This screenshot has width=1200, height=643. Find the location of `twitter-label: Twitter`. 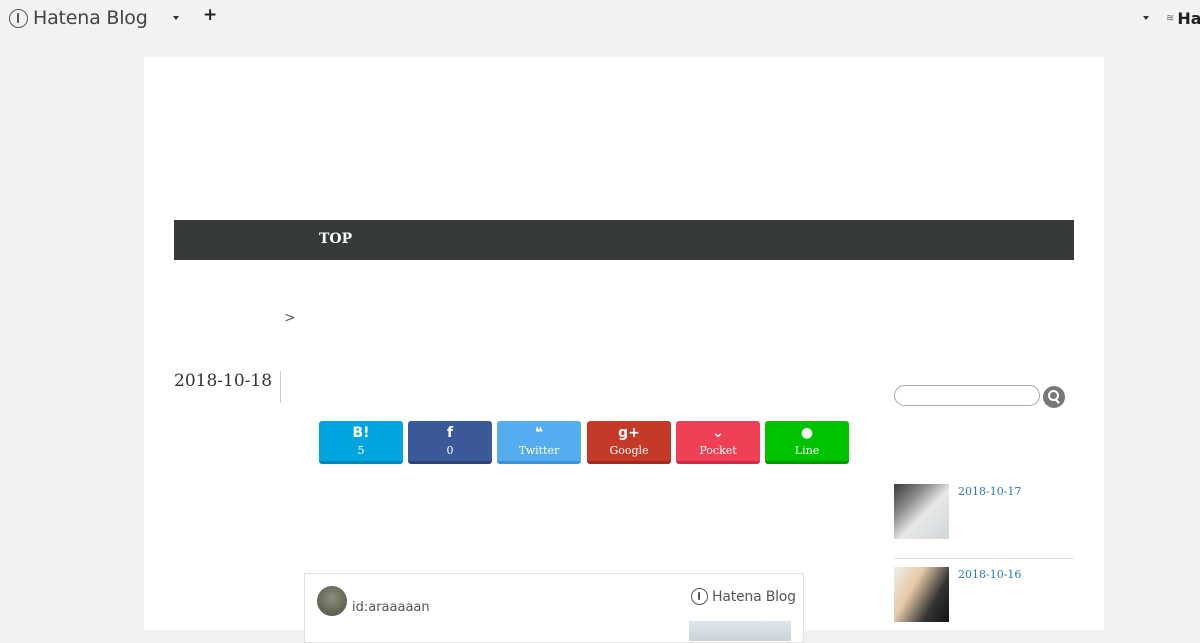

twitter-label: Twitter is located at coordinates (539, 450).